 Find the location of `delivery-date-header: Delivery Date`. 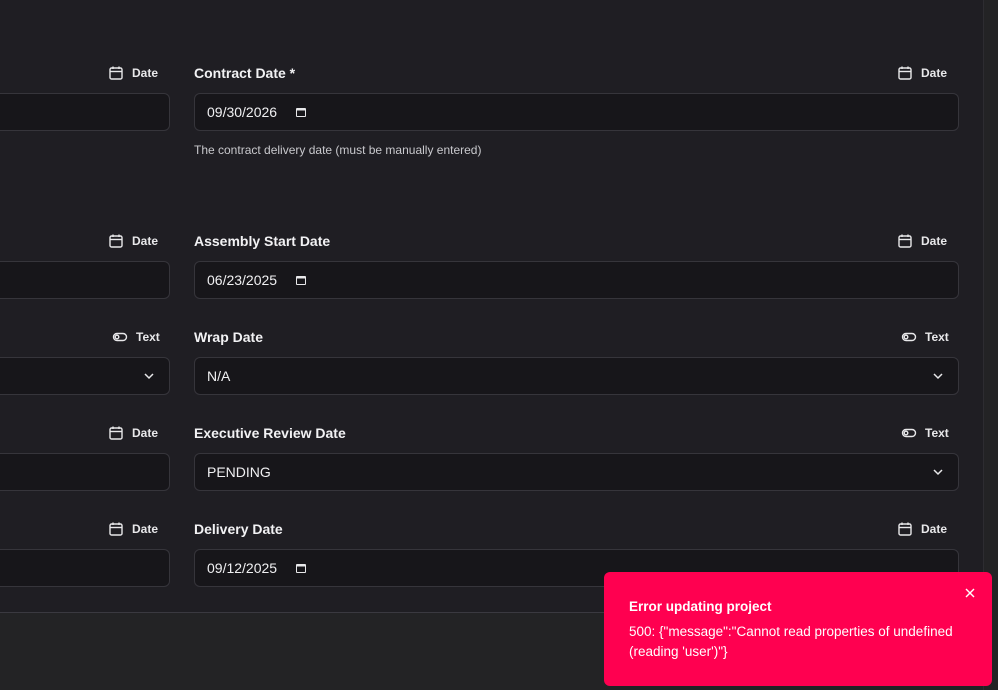

delivery-date-header: Delivery Date is located at coordinates (238, 529).